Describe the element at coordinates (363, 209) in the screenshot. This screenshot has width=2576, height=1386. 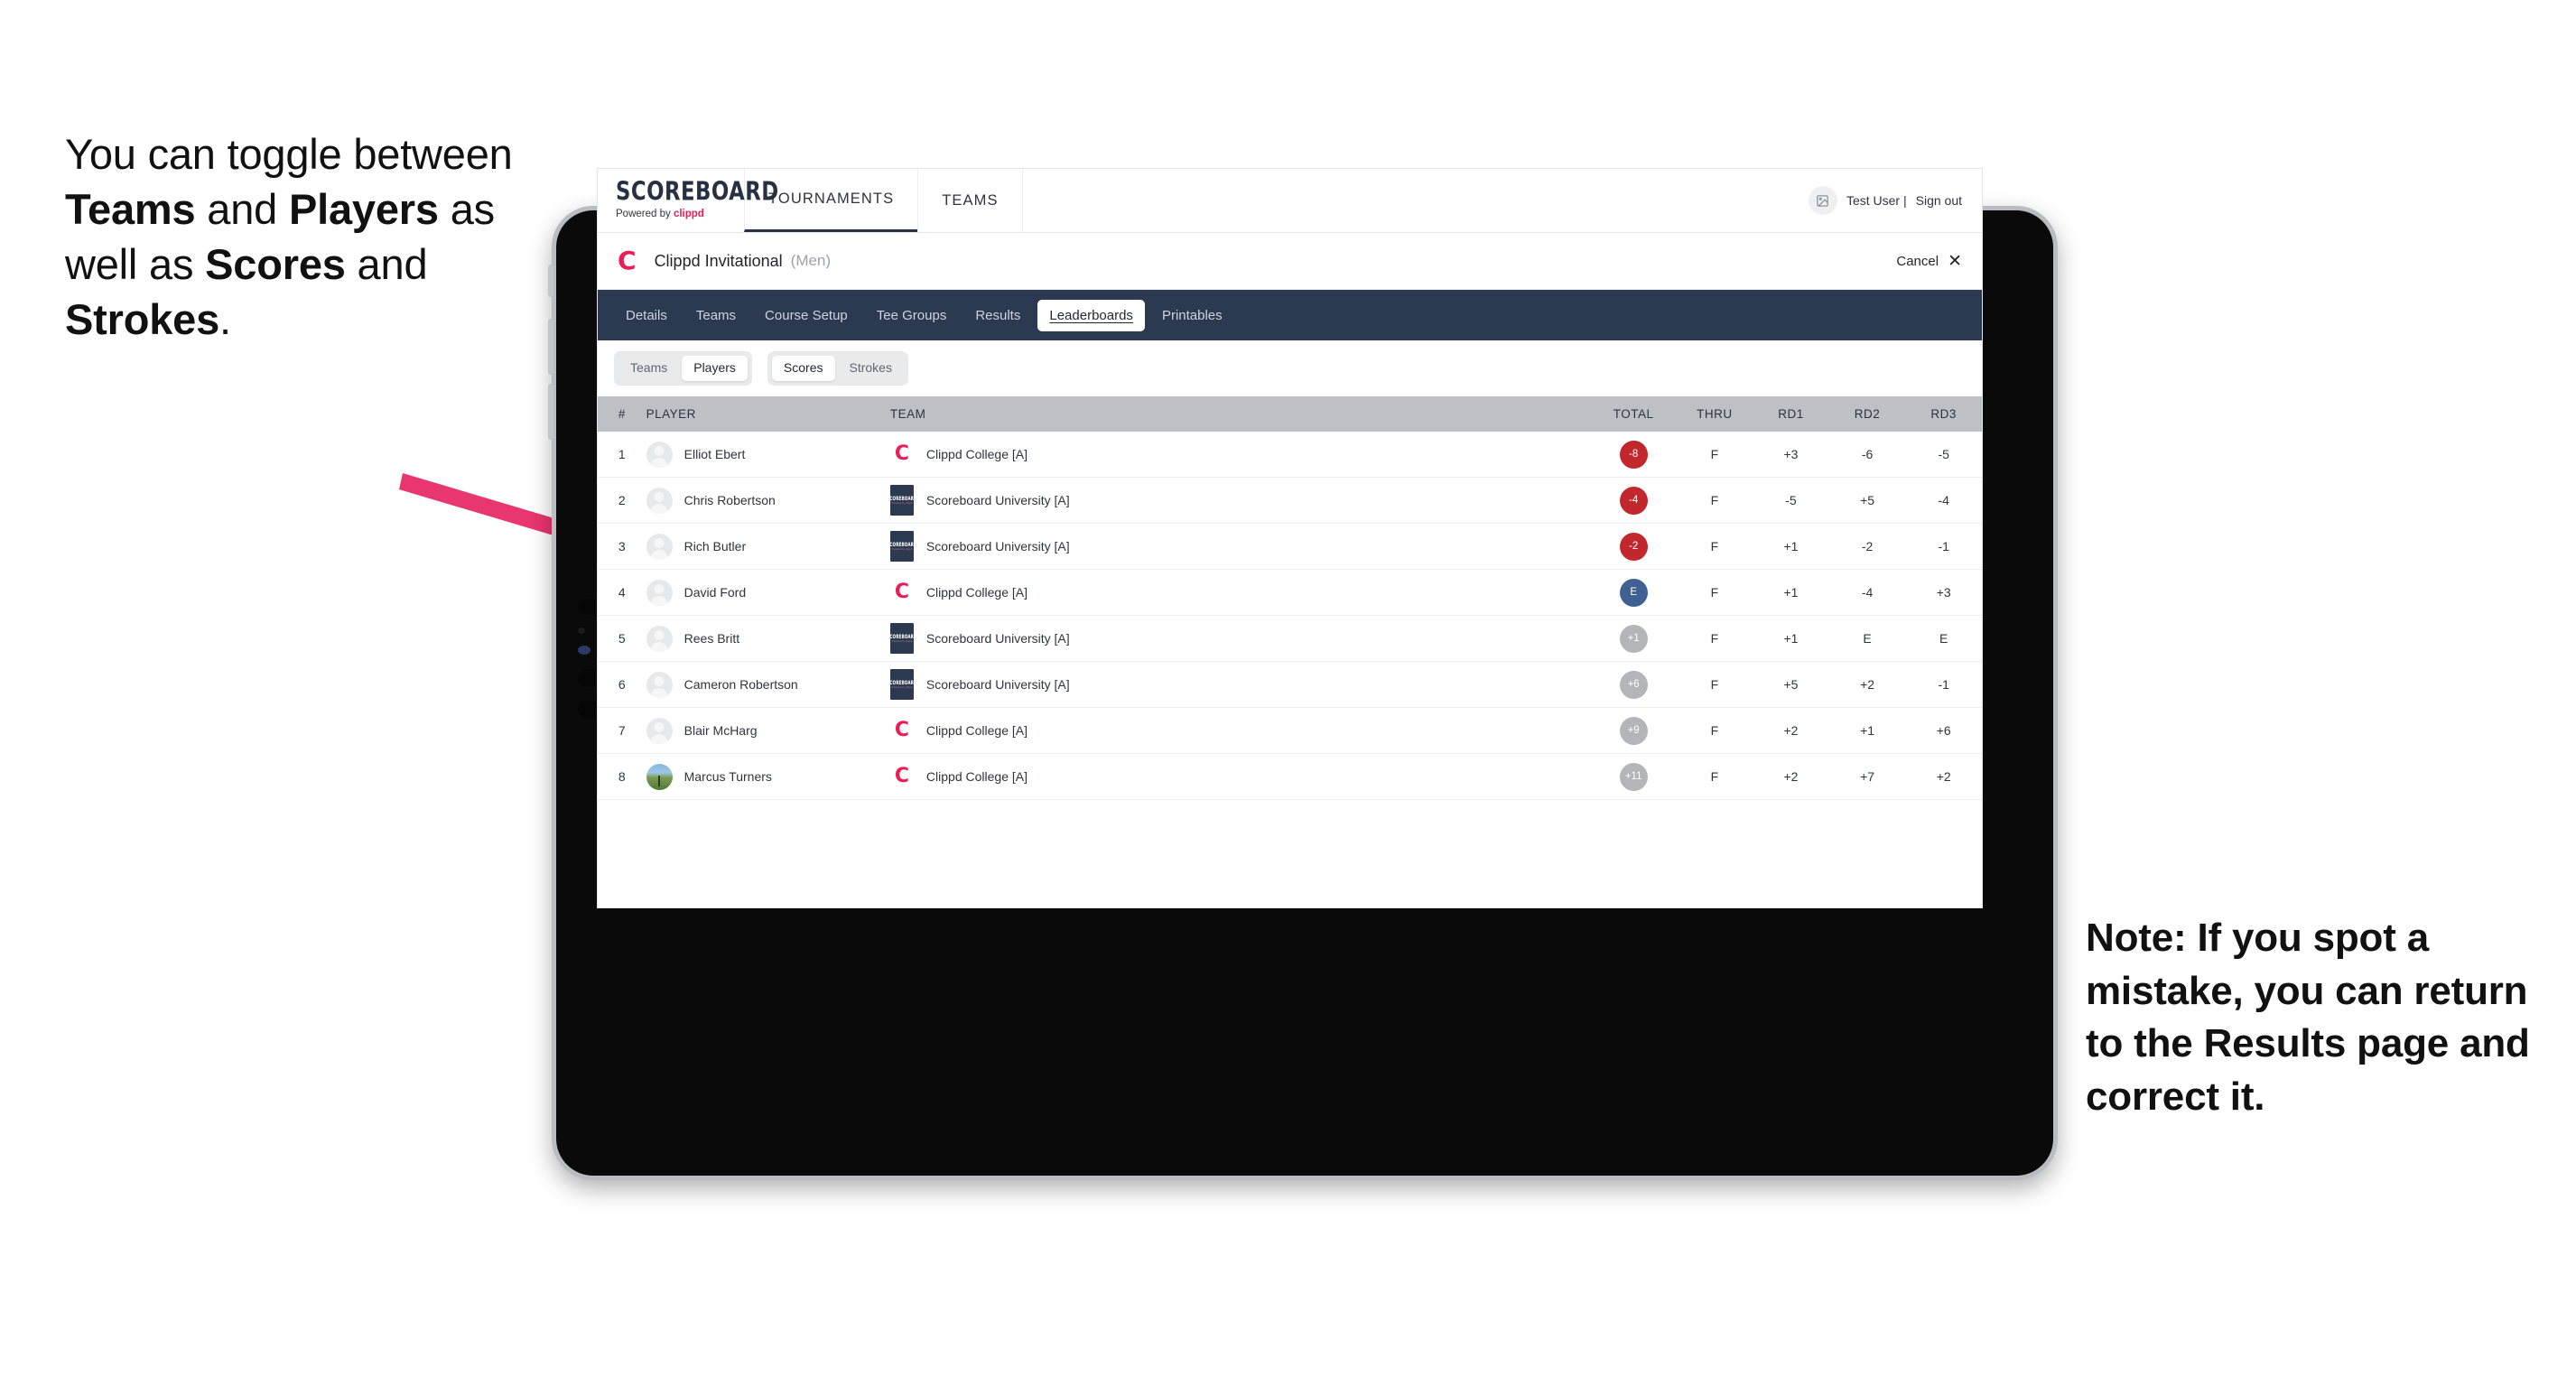
I see `left-annotation-segment-3: Players` at that location.